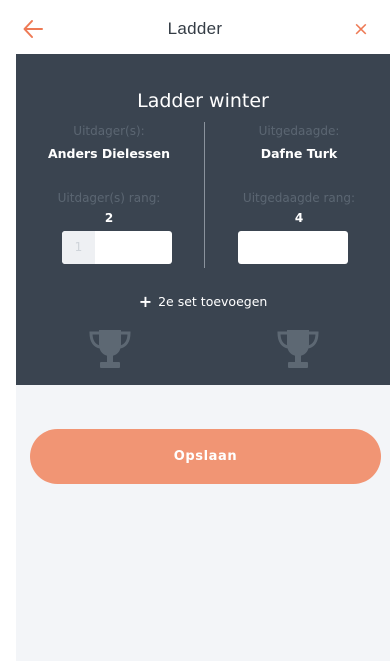 This screenshot has width=390, height=661. I want to click on challenged-name: Dafne Turk, so click(299, 153).